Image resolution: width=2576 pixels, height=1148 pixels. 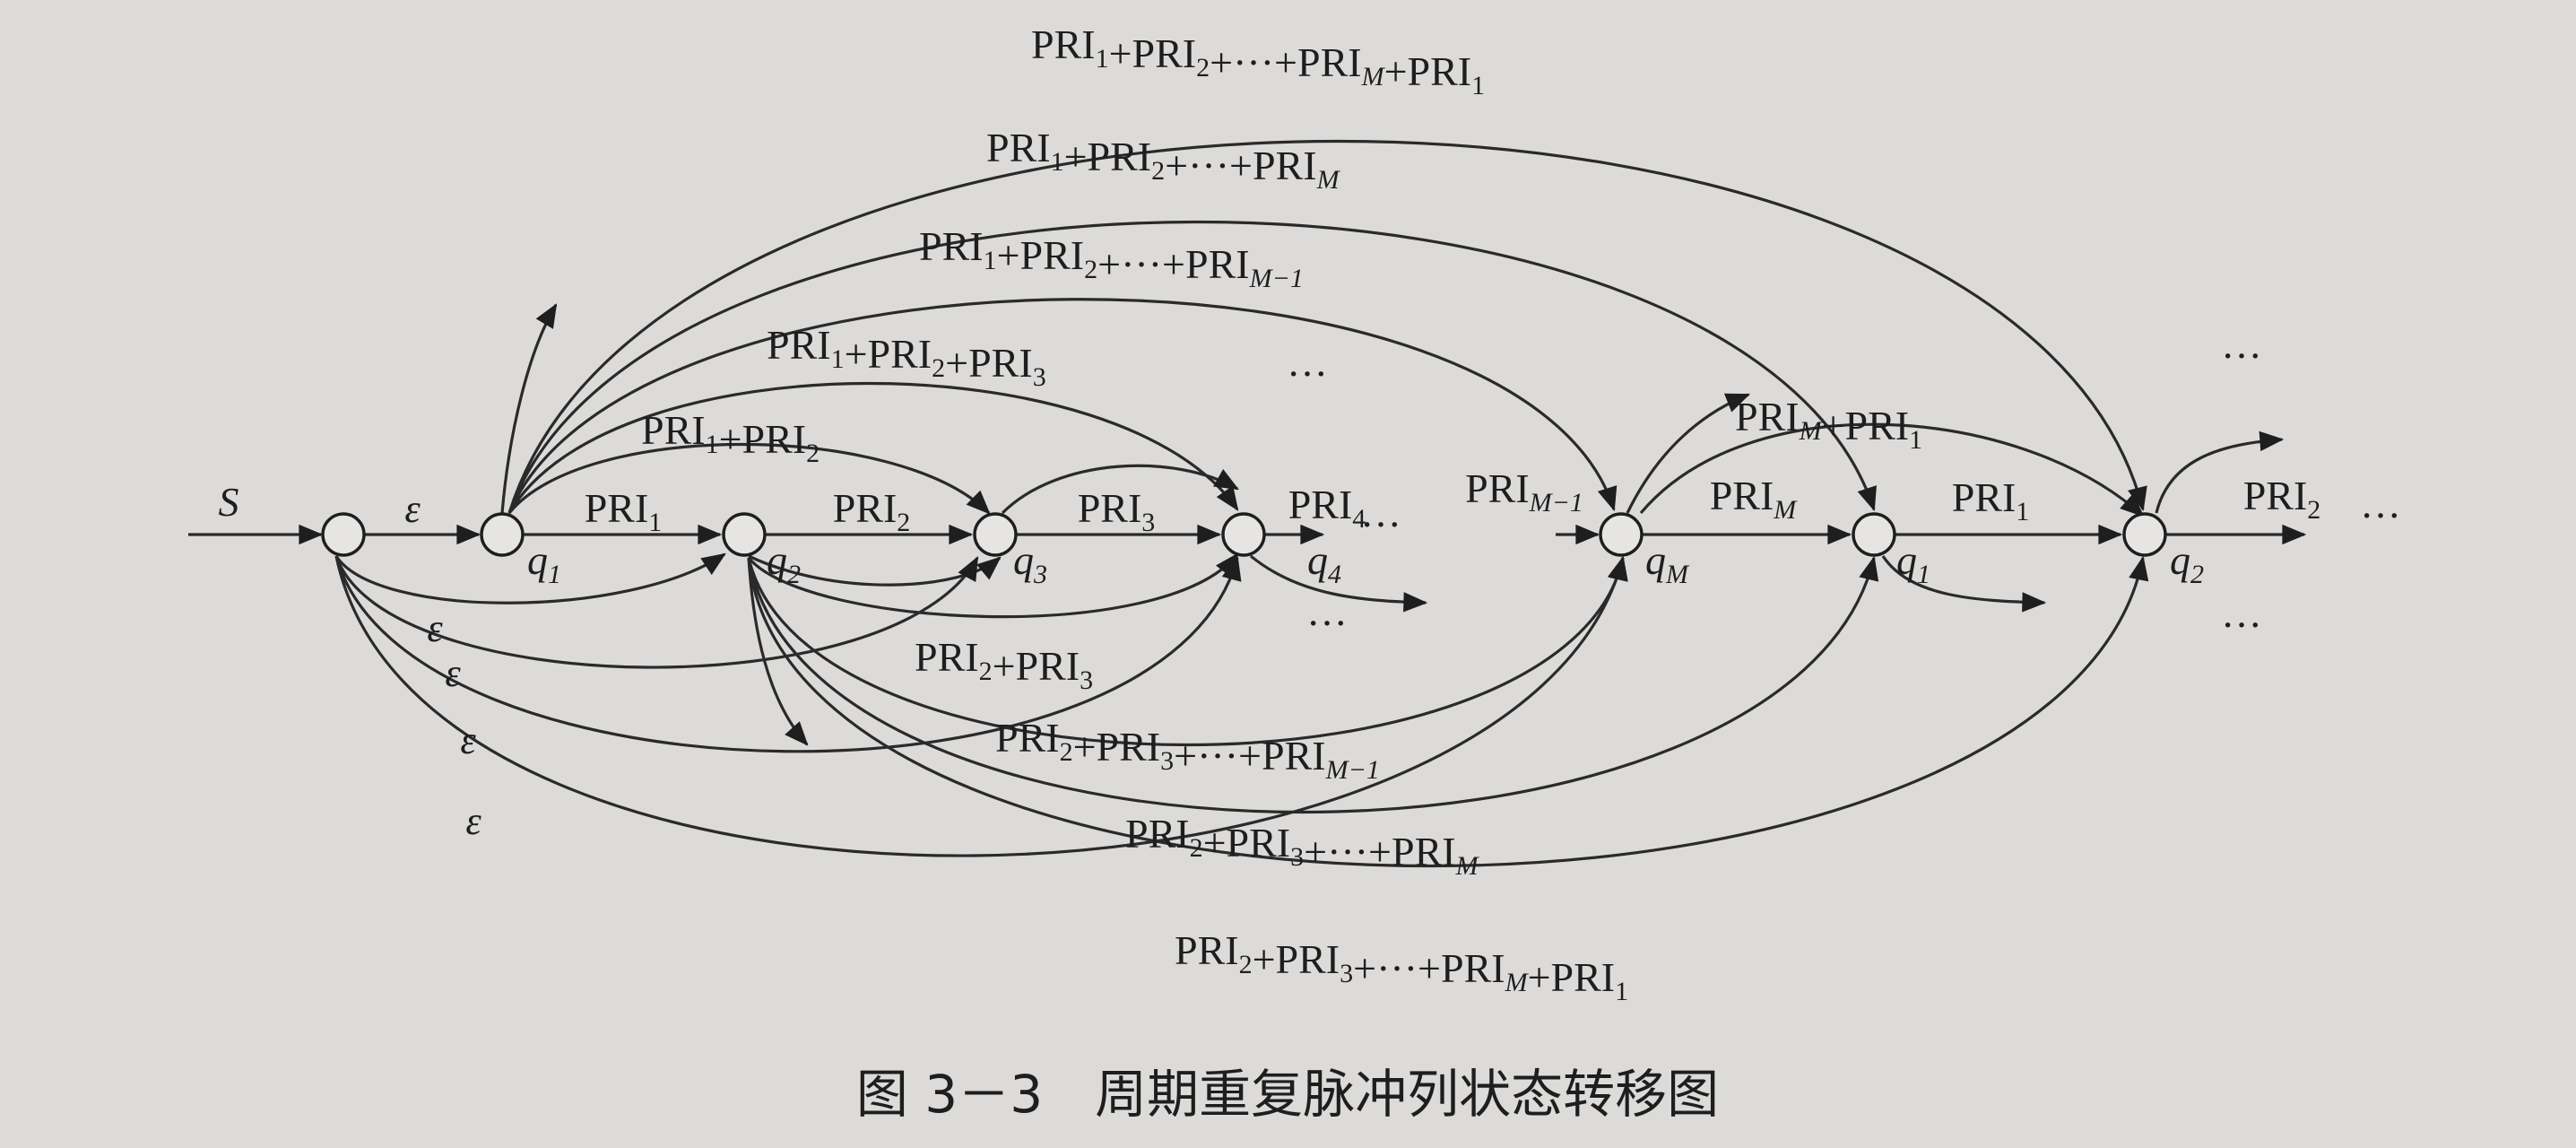 I want to click on edge-label: PRIM−1, so click(x=1524, y=491).